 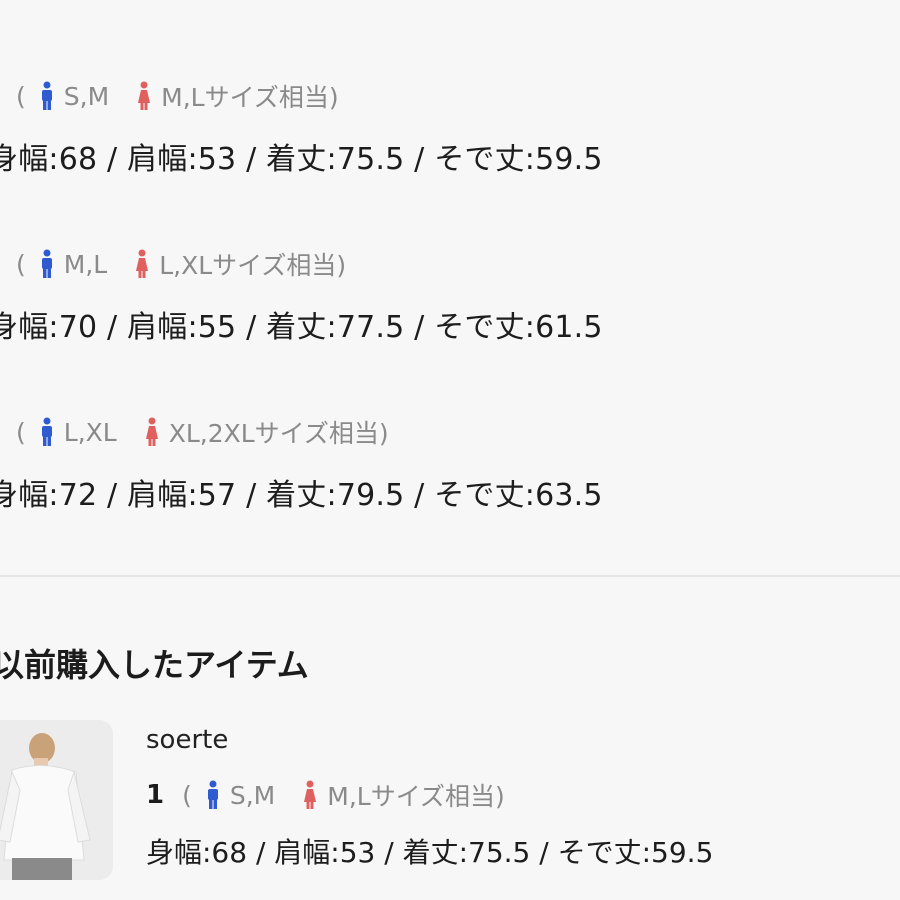 What do you see at coordinates (301, 159) in the screenshot?
I see `size-measurements: 身幅:68 / 肩幅:53 / 着丈:75.5 / そで丈:59.5` at bounding box center [301, 159].